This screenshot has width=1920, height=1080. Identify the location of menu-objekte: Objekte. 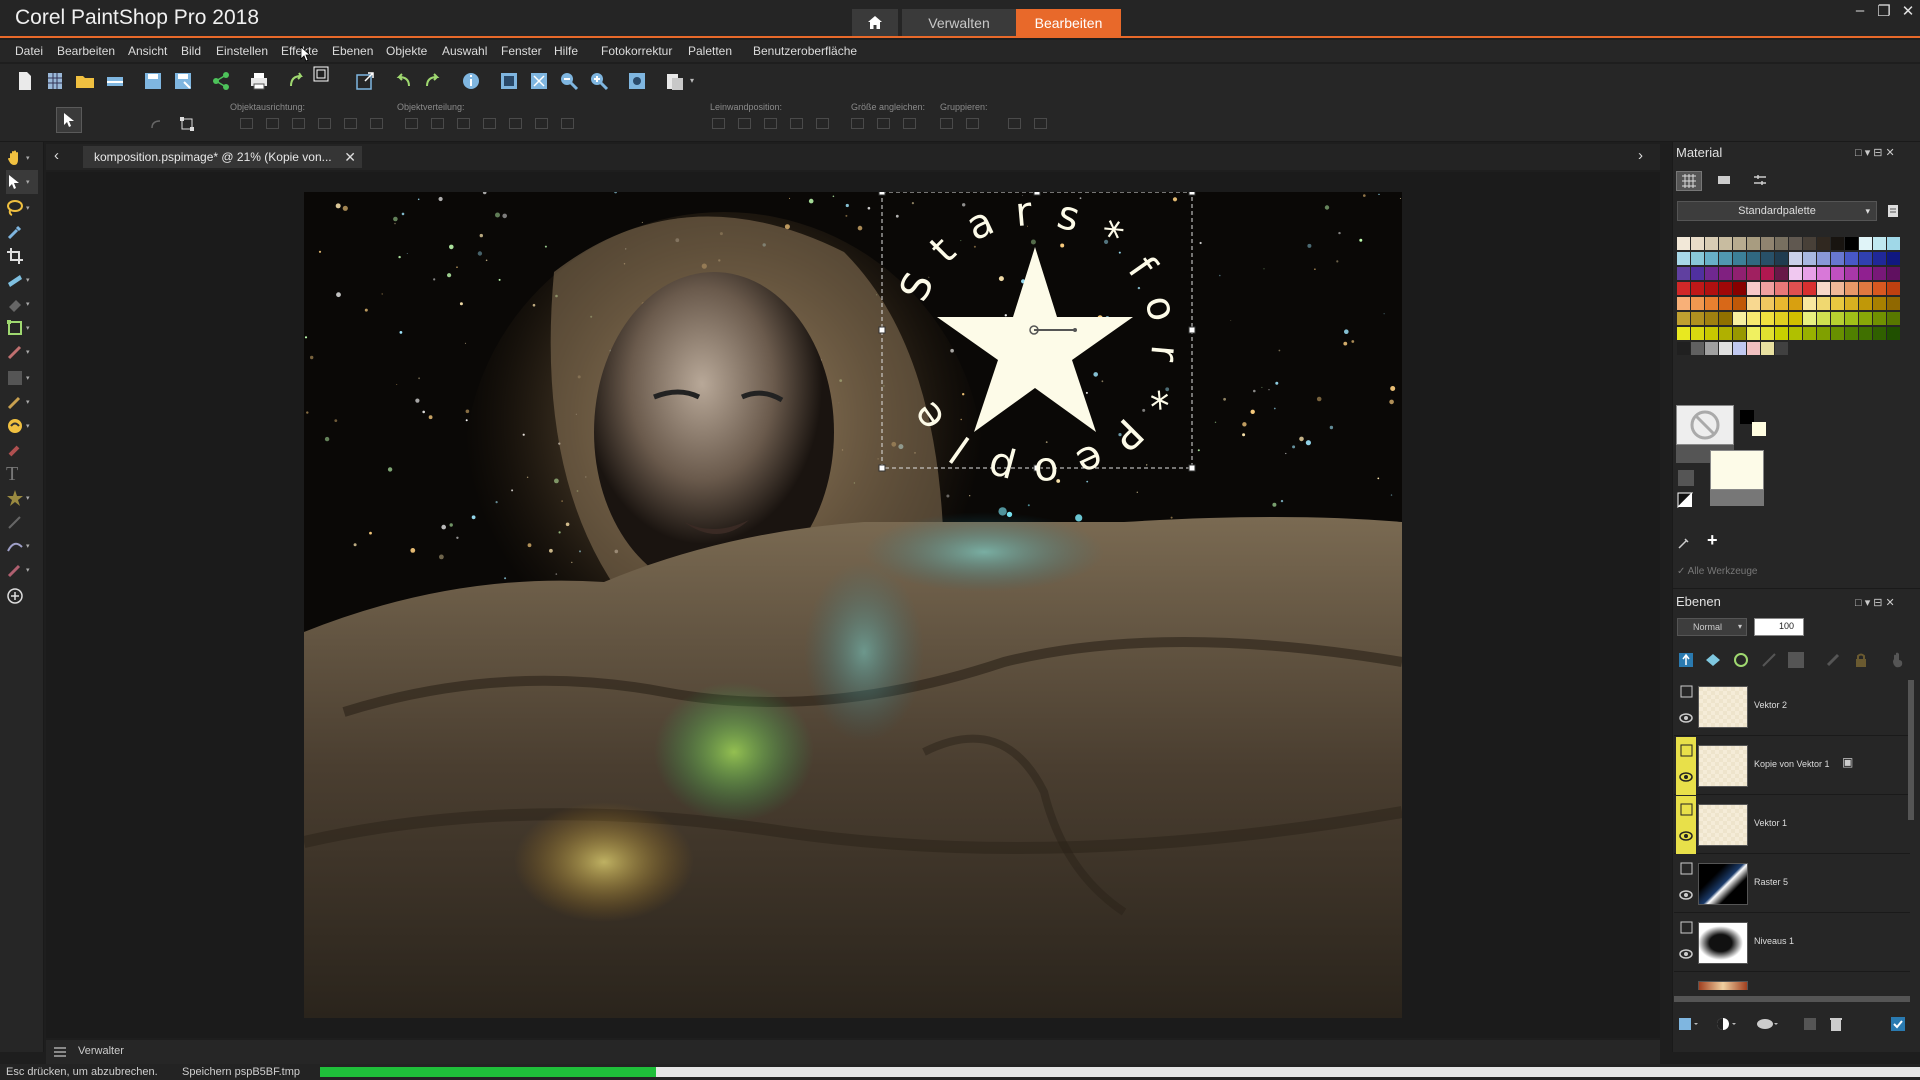
(406, 51).